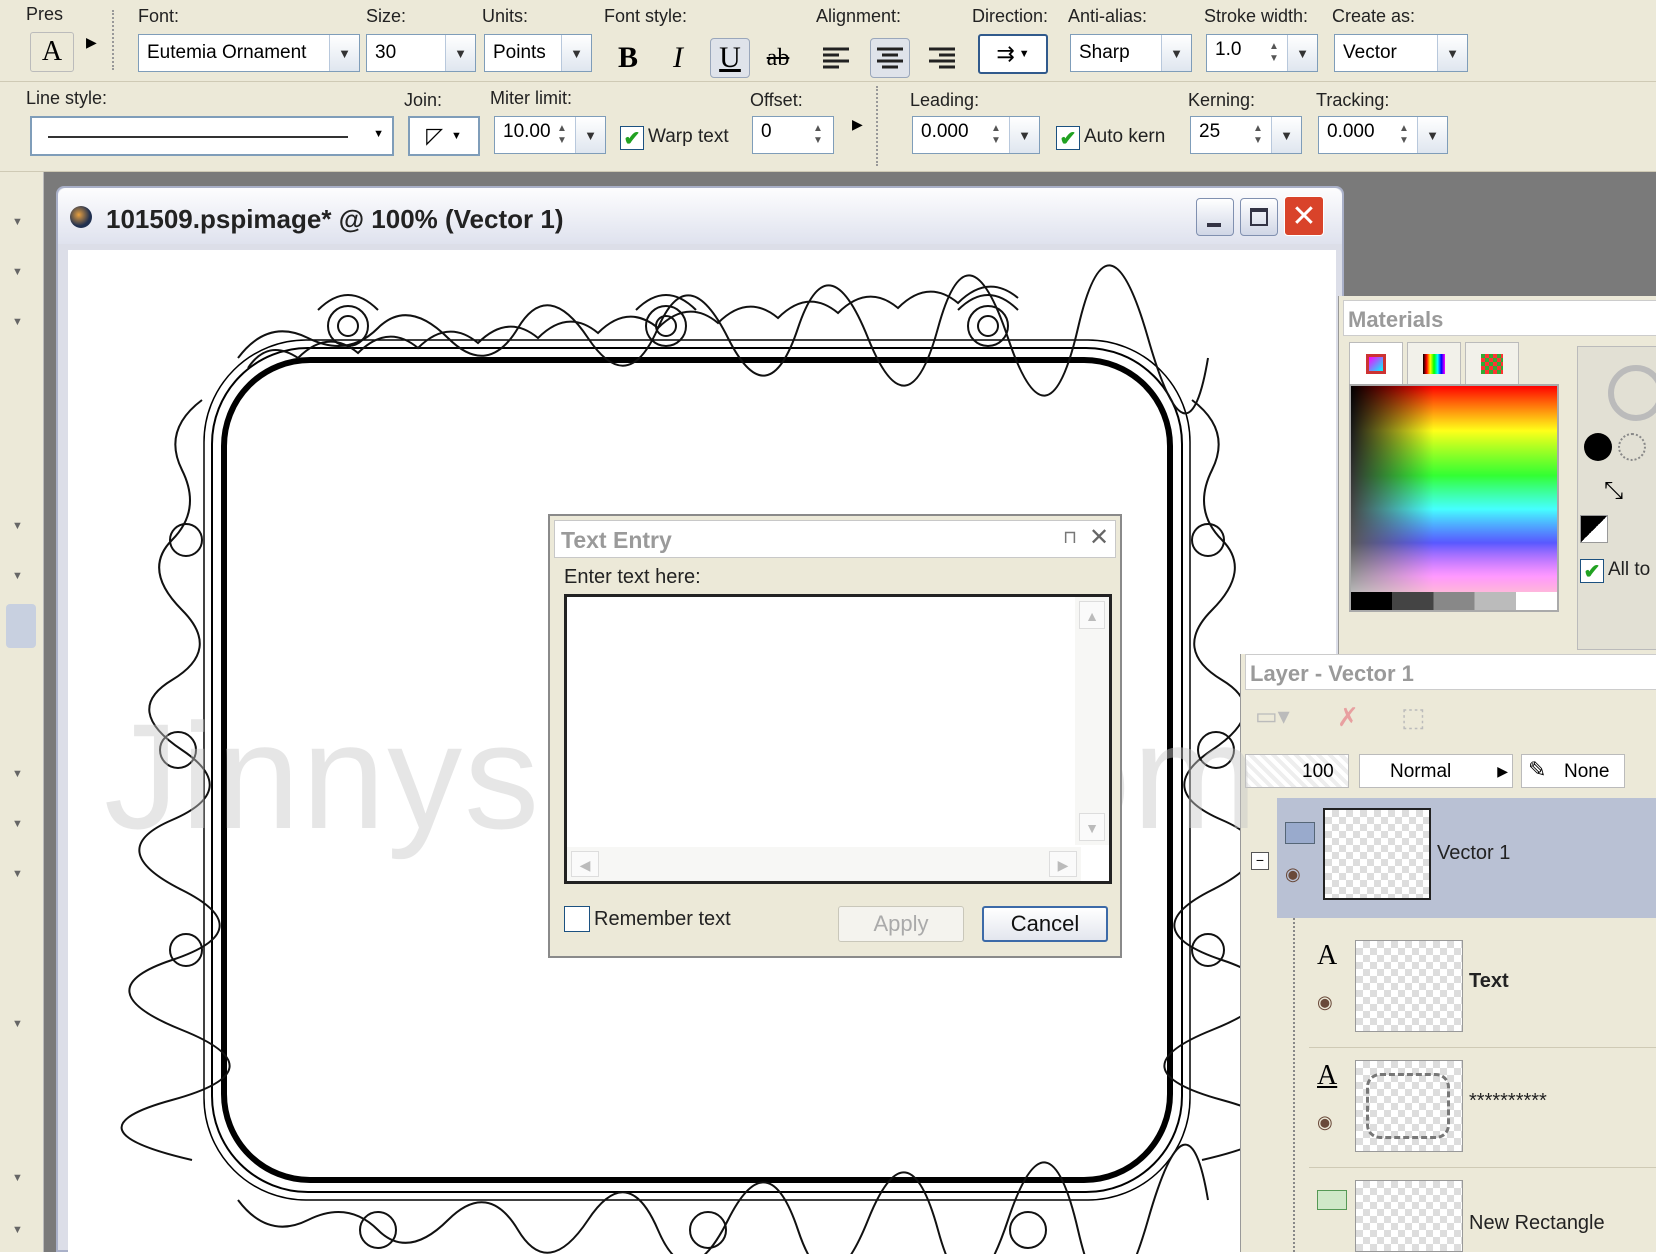 The image size is (1656, 1254). Describe the element at coordinates (1045, 924) in the screenshot. I see `cancel-button: Cancel` at that location.